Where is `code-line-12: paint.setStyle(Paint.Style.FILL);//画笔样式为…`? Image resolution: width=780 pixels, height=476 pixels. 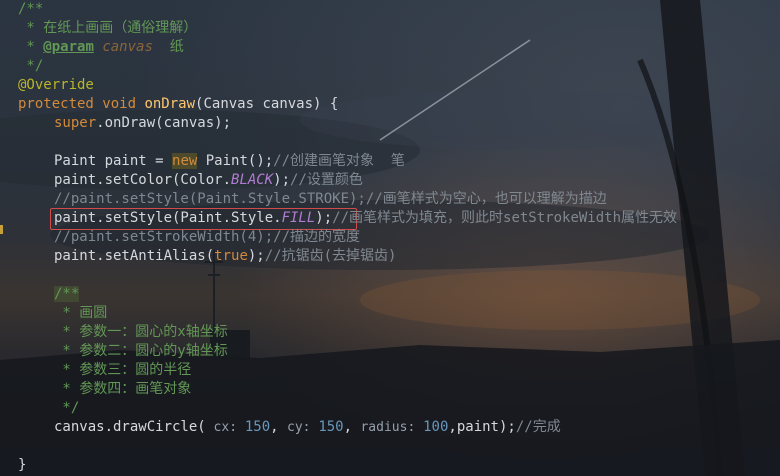
code-line-12: paint.setStyle(Paint.Style.FILL);//画笔样式为… is located at coordinates (365, 218).